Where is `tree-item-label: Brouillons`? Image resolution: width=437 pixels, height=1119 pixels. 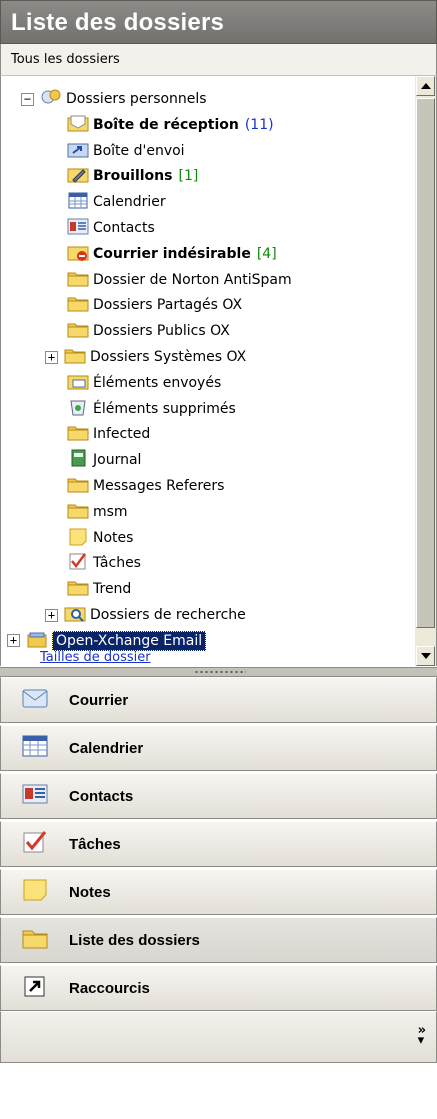
tree-item-label: Brouillons is located at coordinates (133, 176).